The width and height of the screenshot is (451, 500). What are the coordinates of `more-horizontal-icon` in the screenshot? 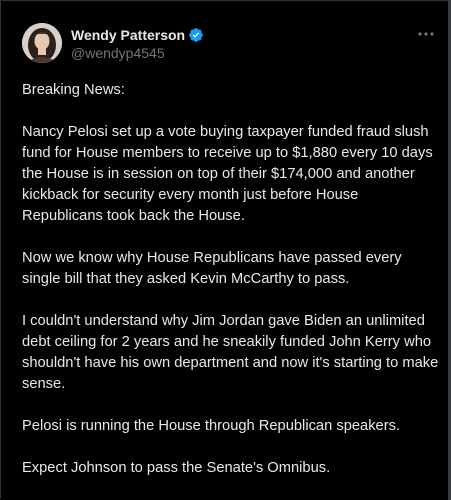 It's located at (426, 34).